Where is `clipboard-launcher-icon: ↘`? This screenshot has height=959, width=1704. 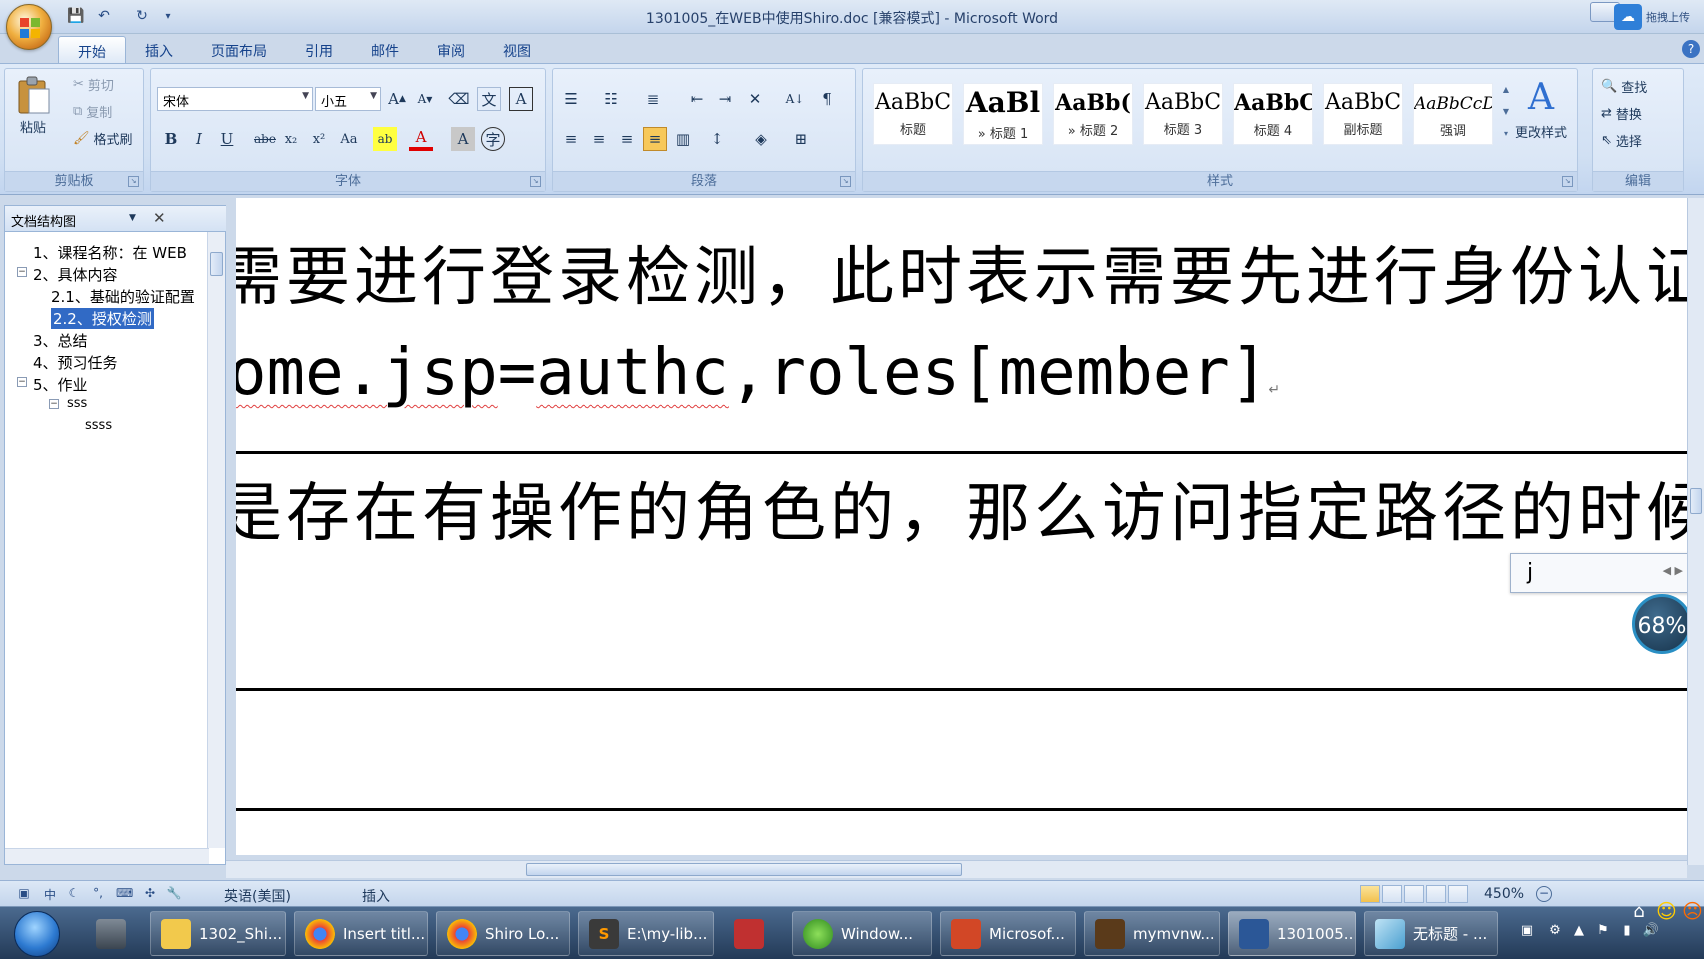
clipboard-launcher-icon: ↘ is located at coordinates (133, 181).